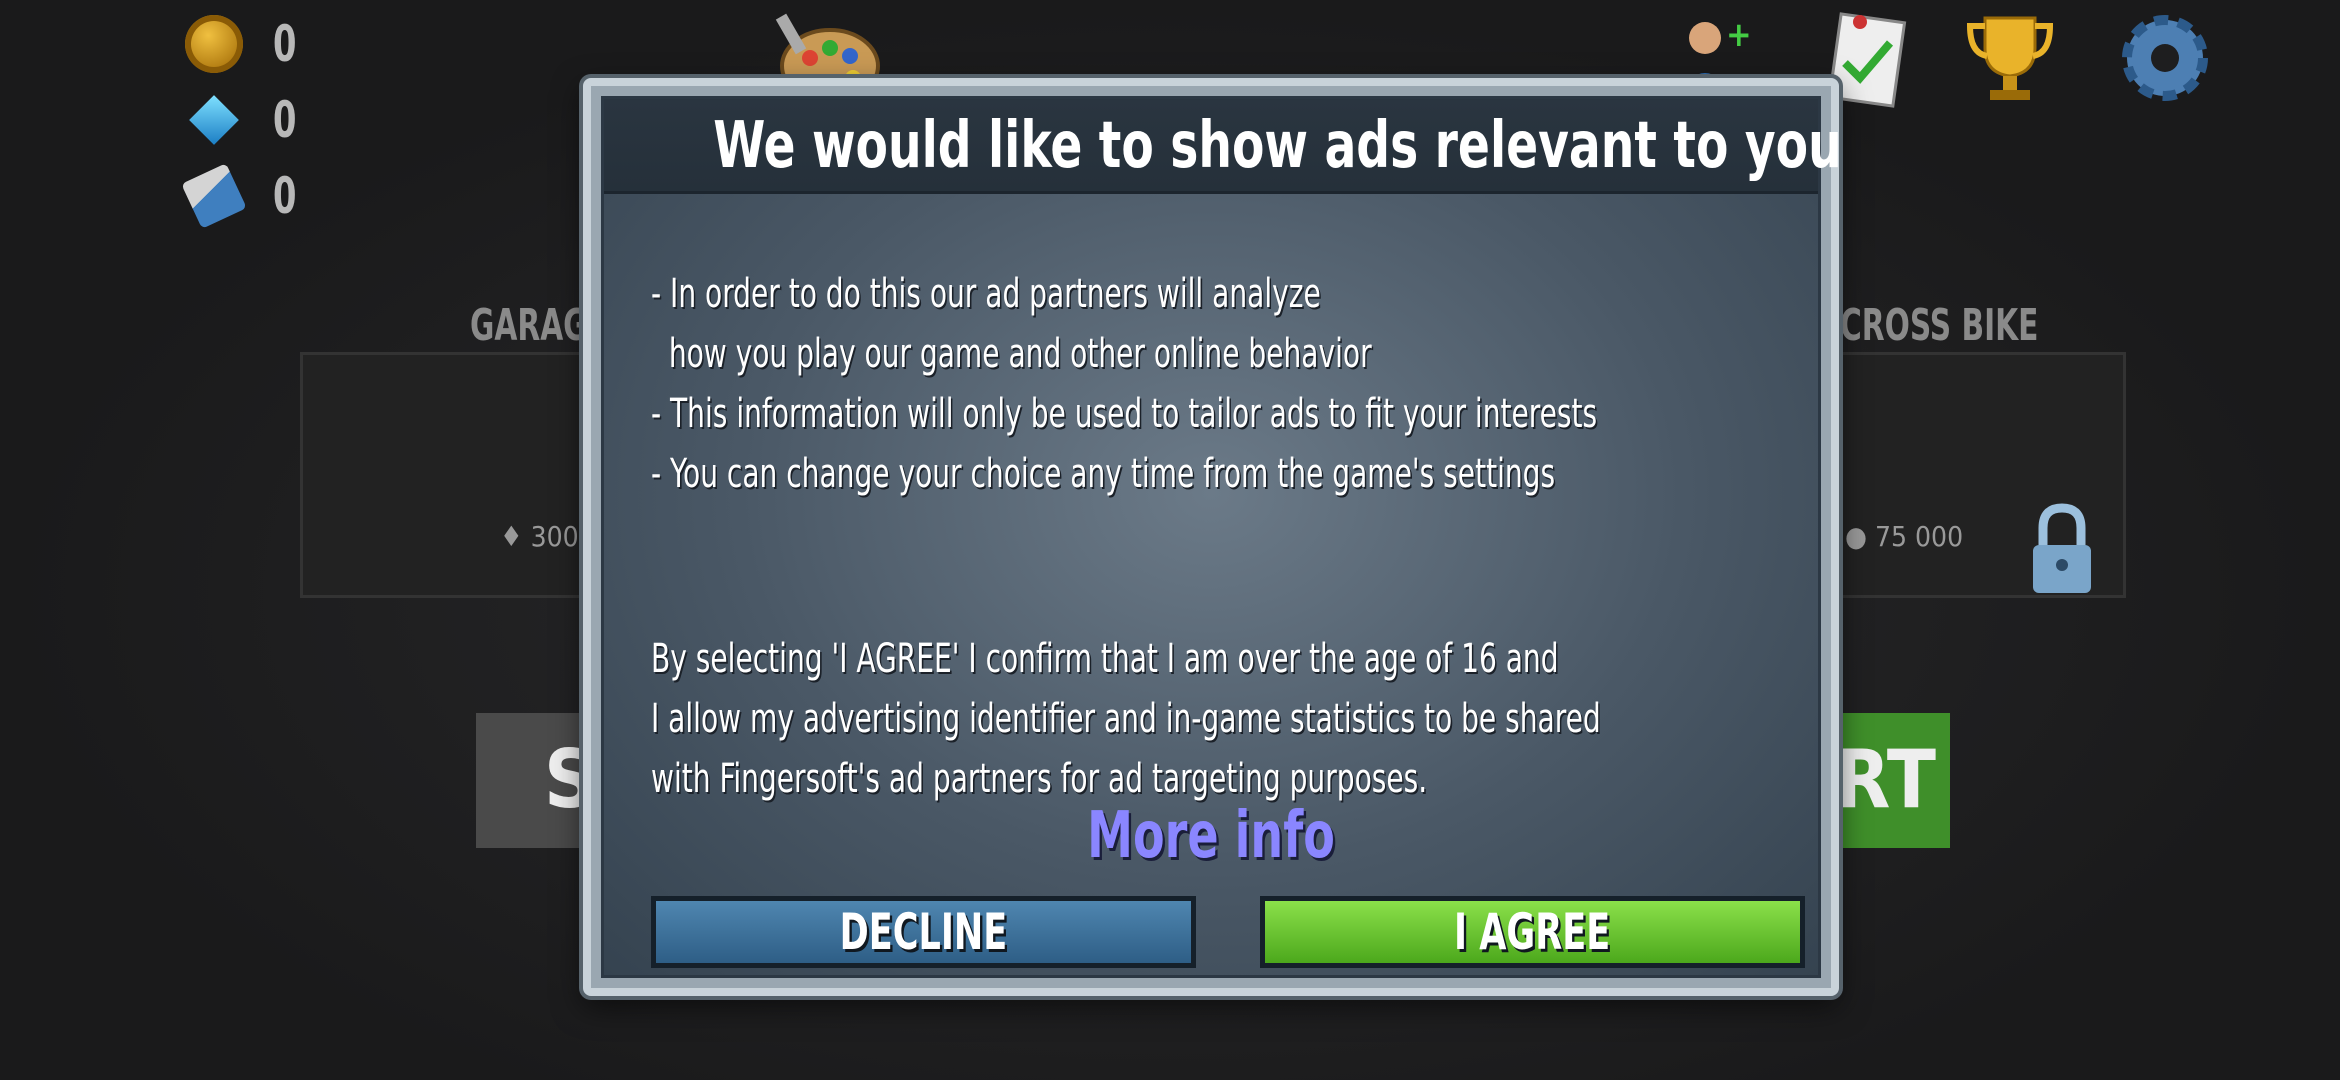 The height and width of the screenshot is (1080, 2340). I want to click on settings-gear-icon, so click(2165, 58).